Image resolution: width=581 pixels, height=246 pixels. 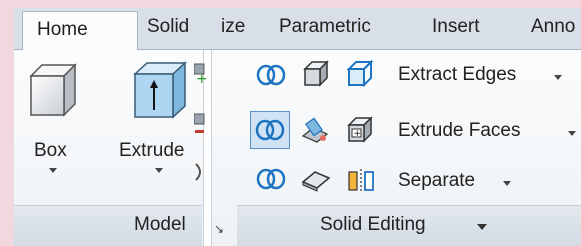 I want to click on imprint-icon, so click(x=270, y=130).